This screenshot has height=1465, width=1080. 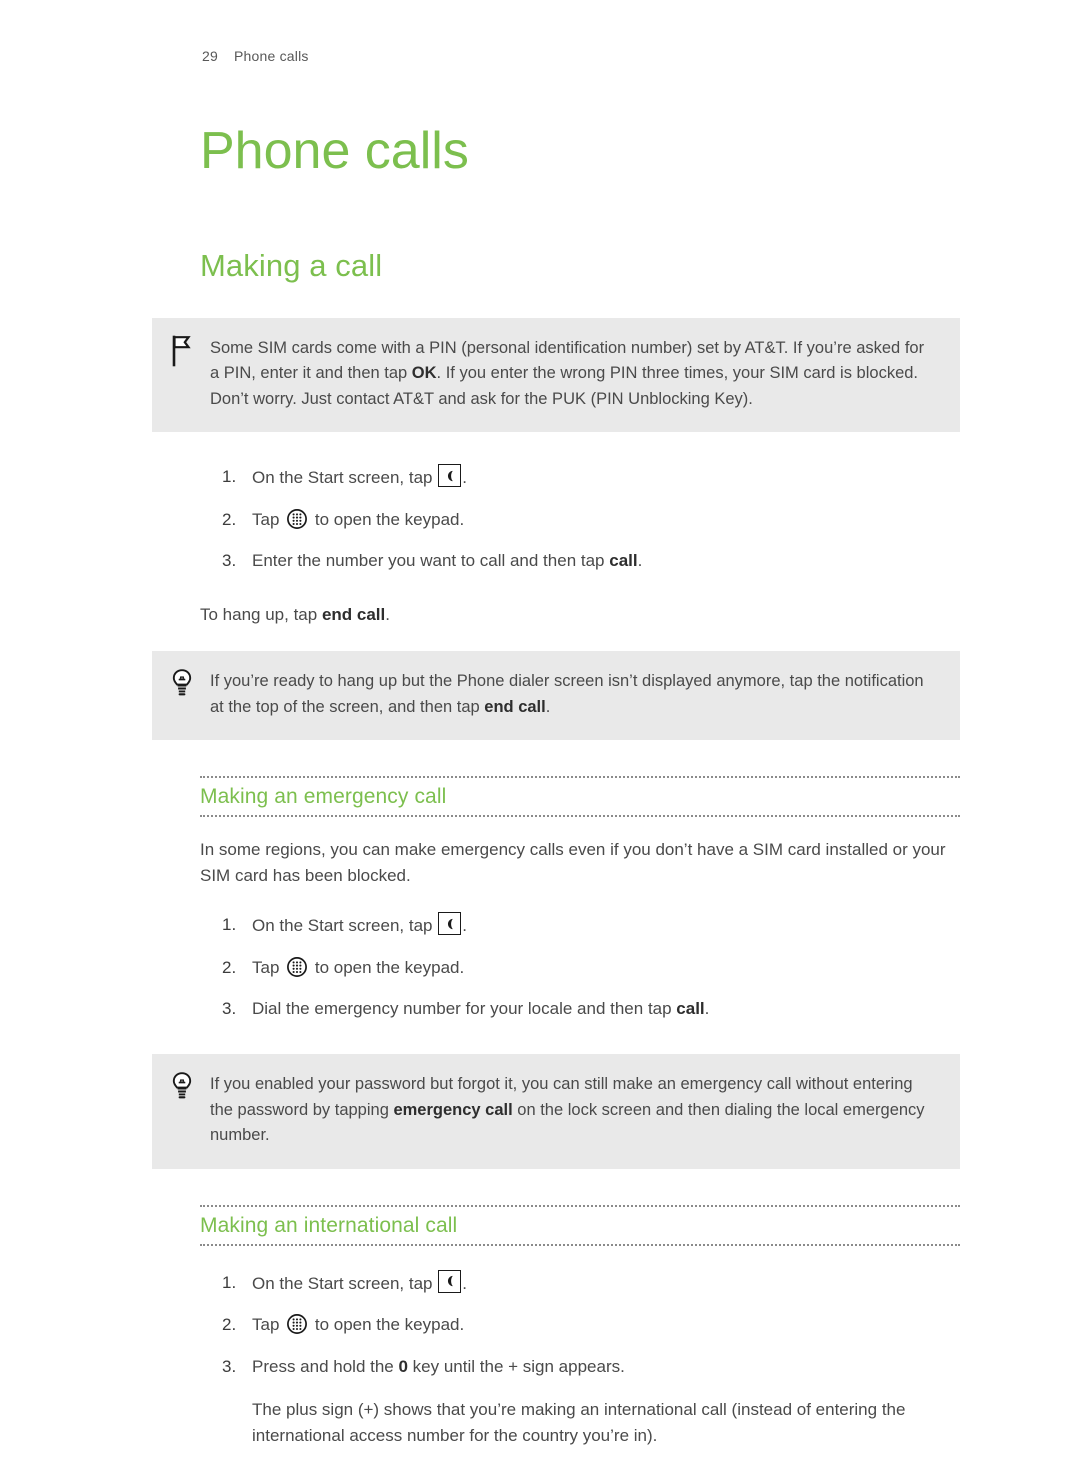 I want to click on page-number: 29, so click(x=210, y=56).